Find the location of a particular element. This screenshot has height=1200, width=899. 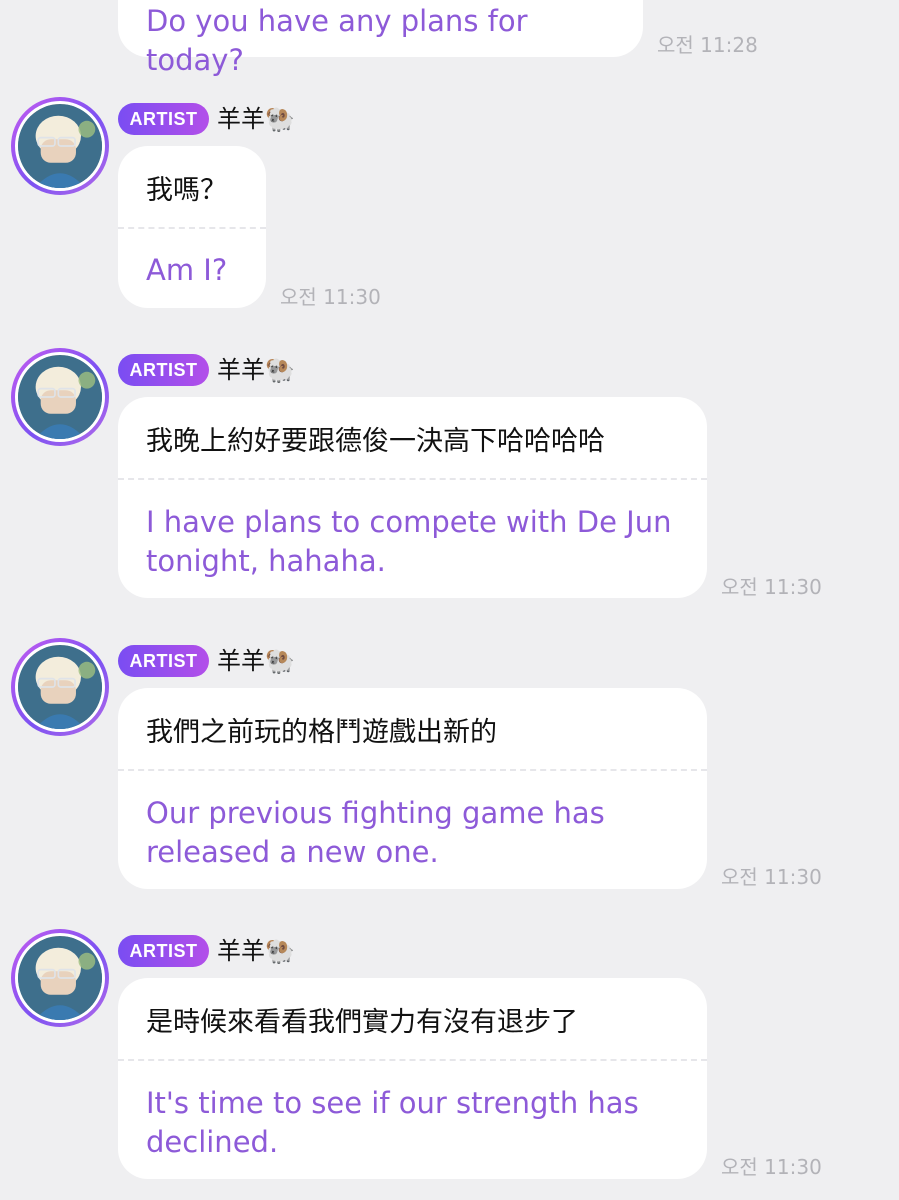

message-translation: Do you have any plans for today? is located at coordinates (337, 40).